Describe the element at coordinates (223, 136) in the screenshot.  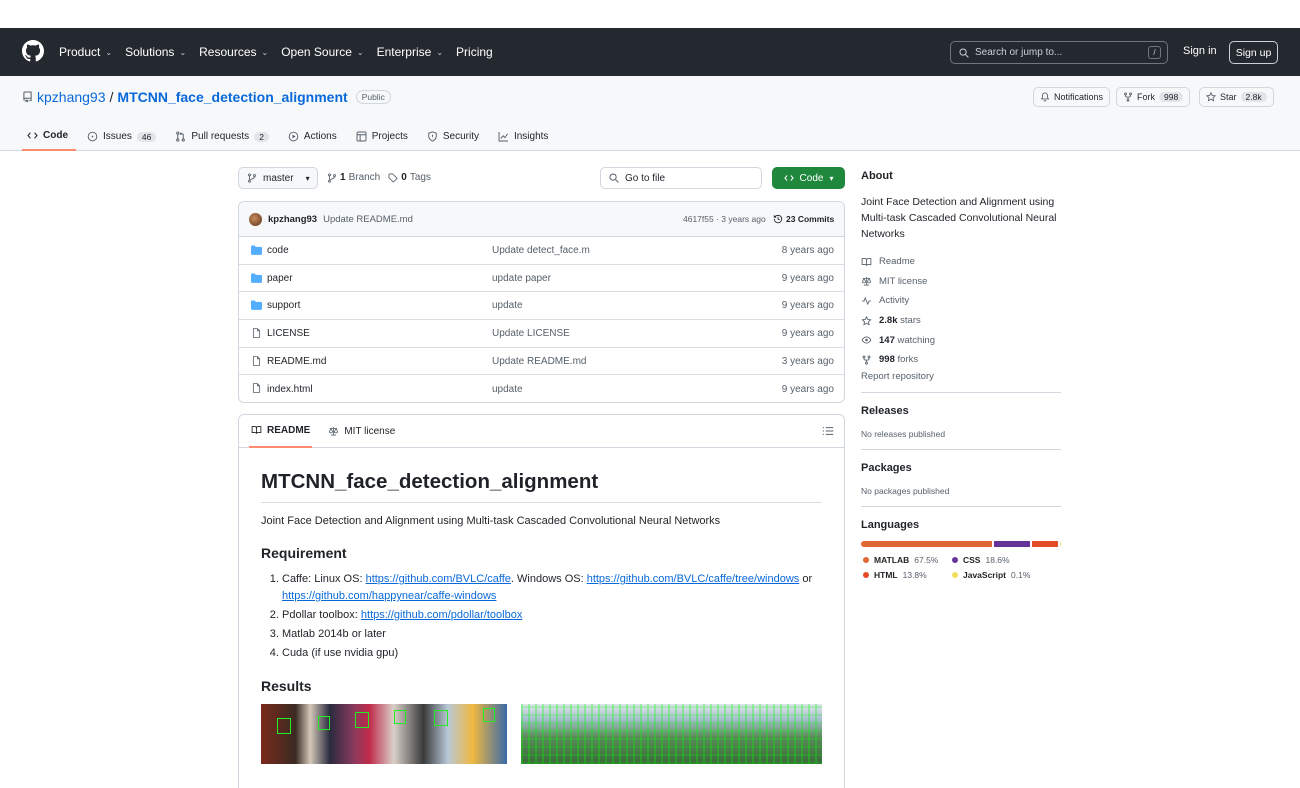
I see `tab-pull-requests: Pull requests 2` at that location.